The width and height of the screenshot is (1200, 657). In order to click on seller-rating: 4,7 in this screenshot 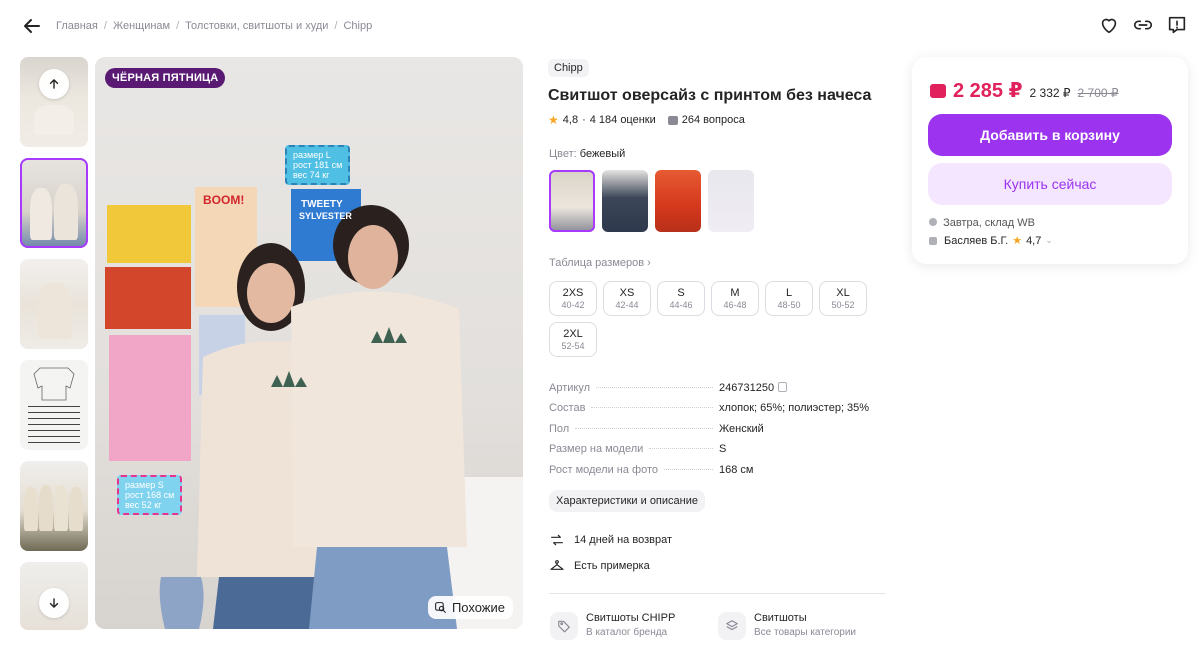, I will do `click(1034, 240)`.